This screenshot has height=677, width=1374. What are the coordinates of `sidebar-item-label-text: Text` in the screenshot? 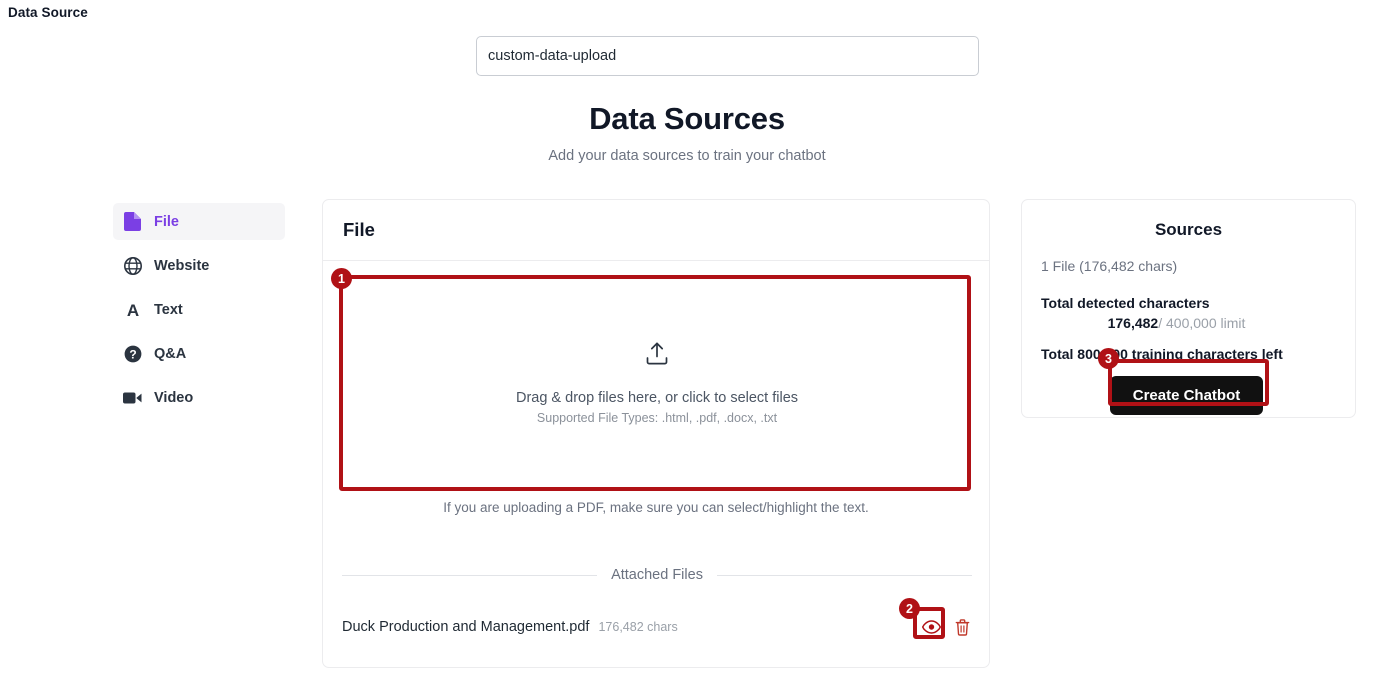 It's located at (168, 309).